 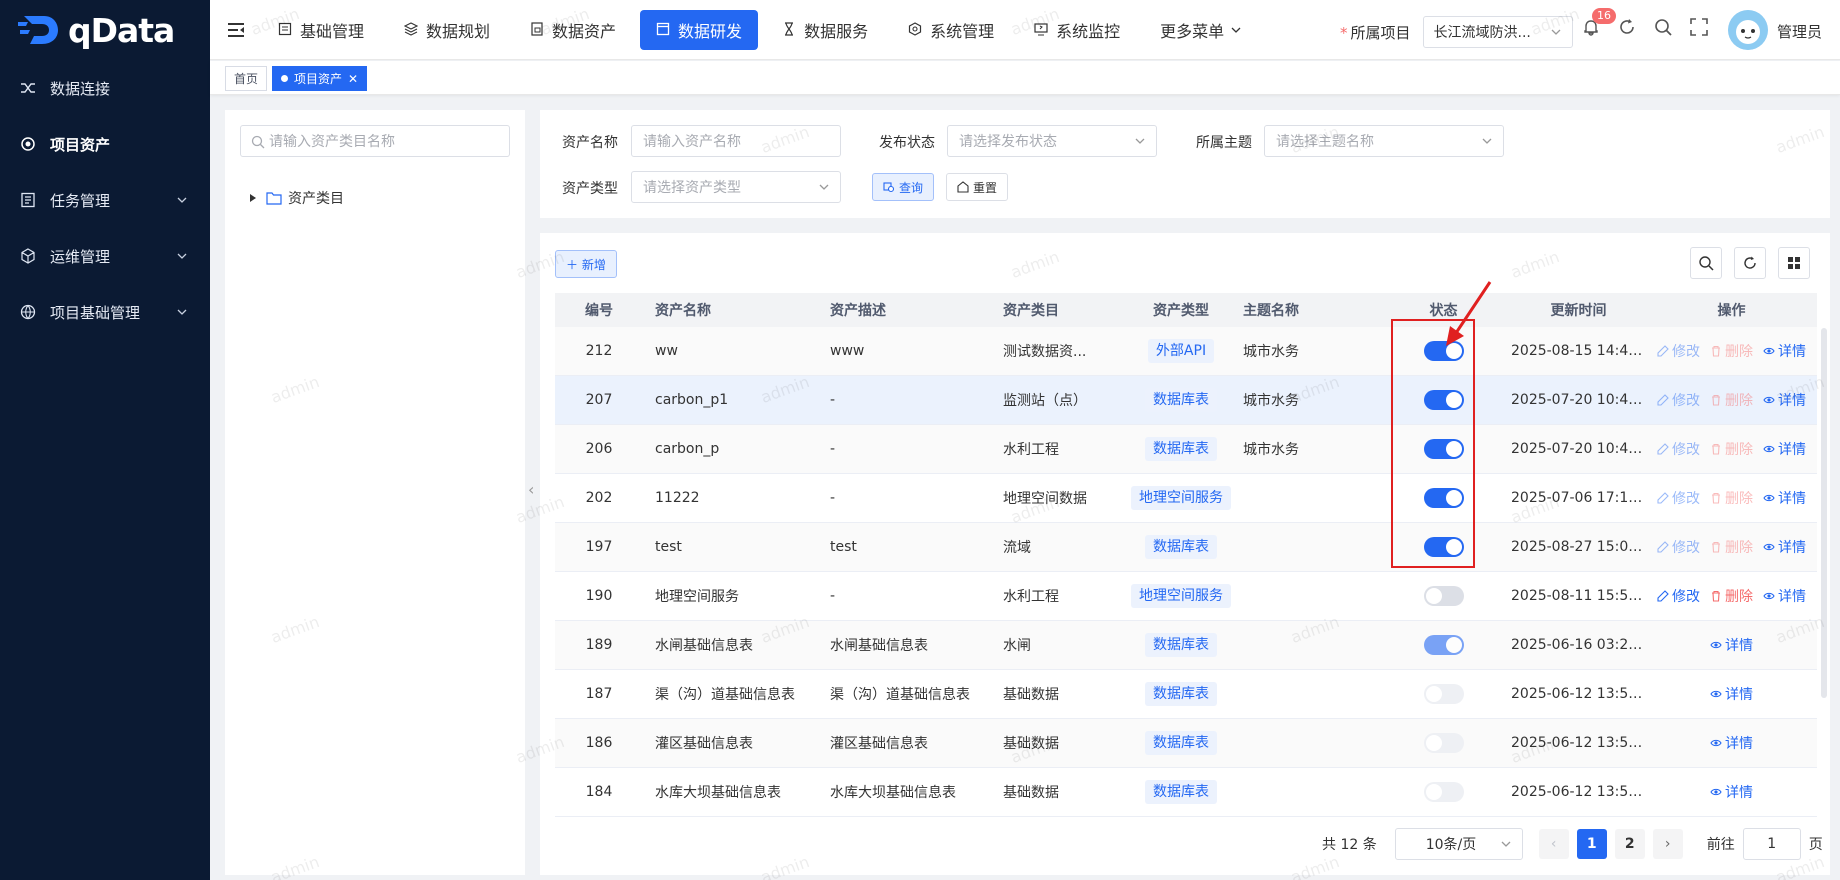 I want to click on close-icon: ✕, so click(x=353, y=79).